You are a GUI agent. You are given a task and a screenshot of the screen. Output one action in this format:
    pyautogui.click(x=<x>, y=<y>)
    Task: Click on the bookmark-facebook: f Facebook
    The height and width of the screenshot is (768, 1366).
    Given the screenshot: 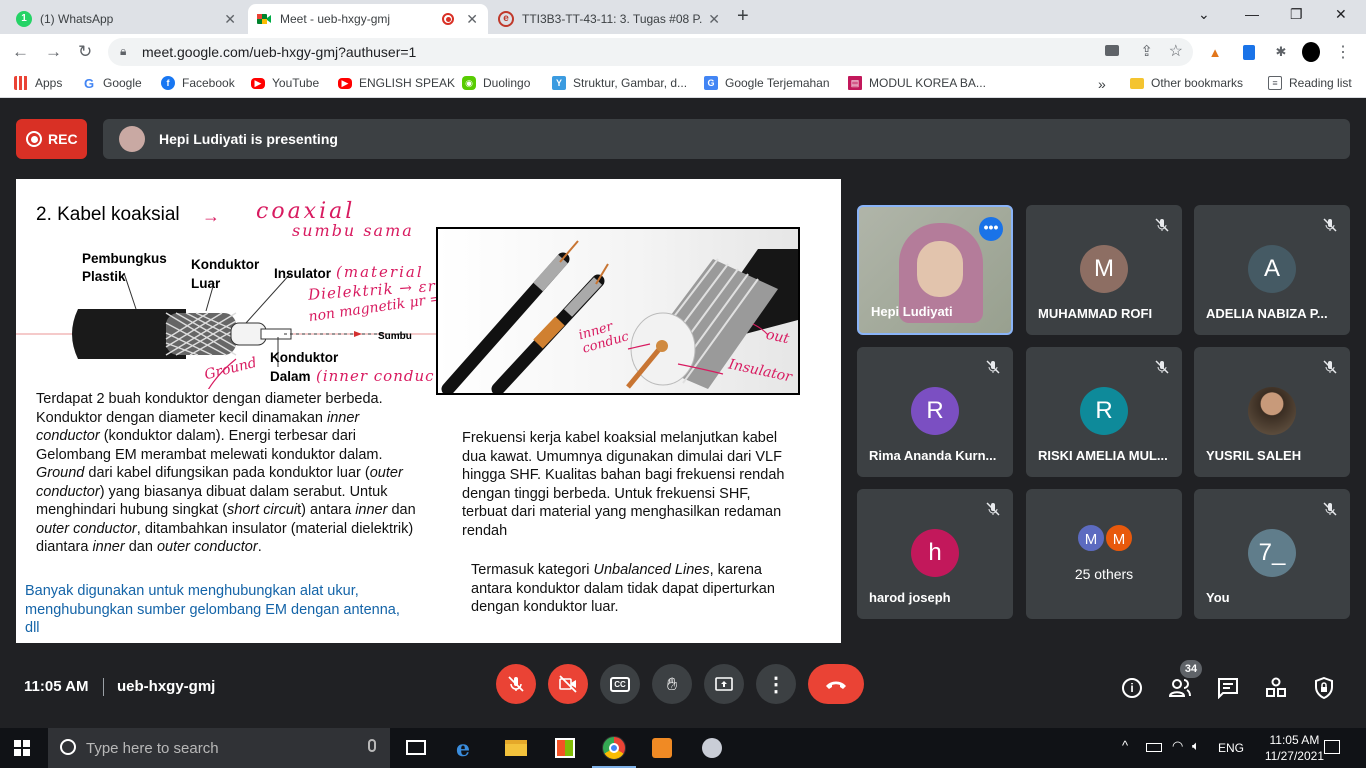 What is the action you would take?
    pyautogui.click(x=198, y=83)
    